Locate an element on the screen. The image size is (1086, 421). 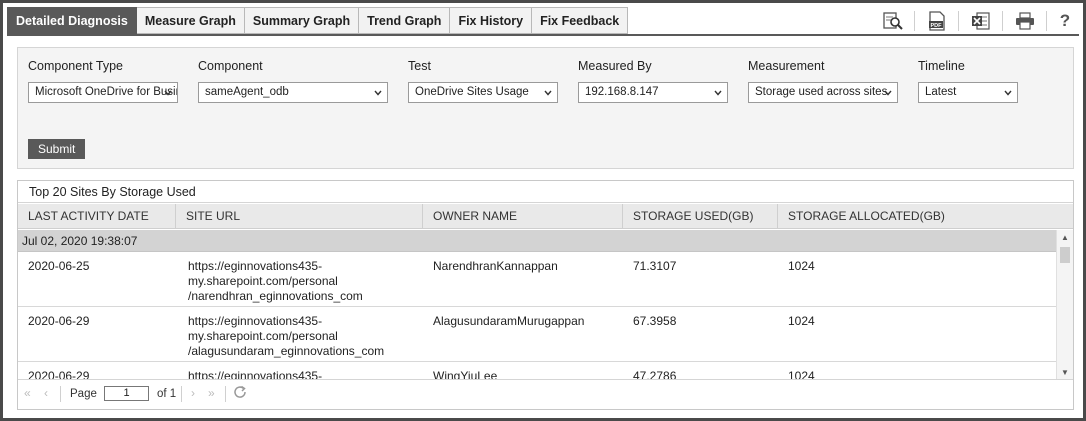
measured-by-label: Measured By is located at coordinates (615, 66).